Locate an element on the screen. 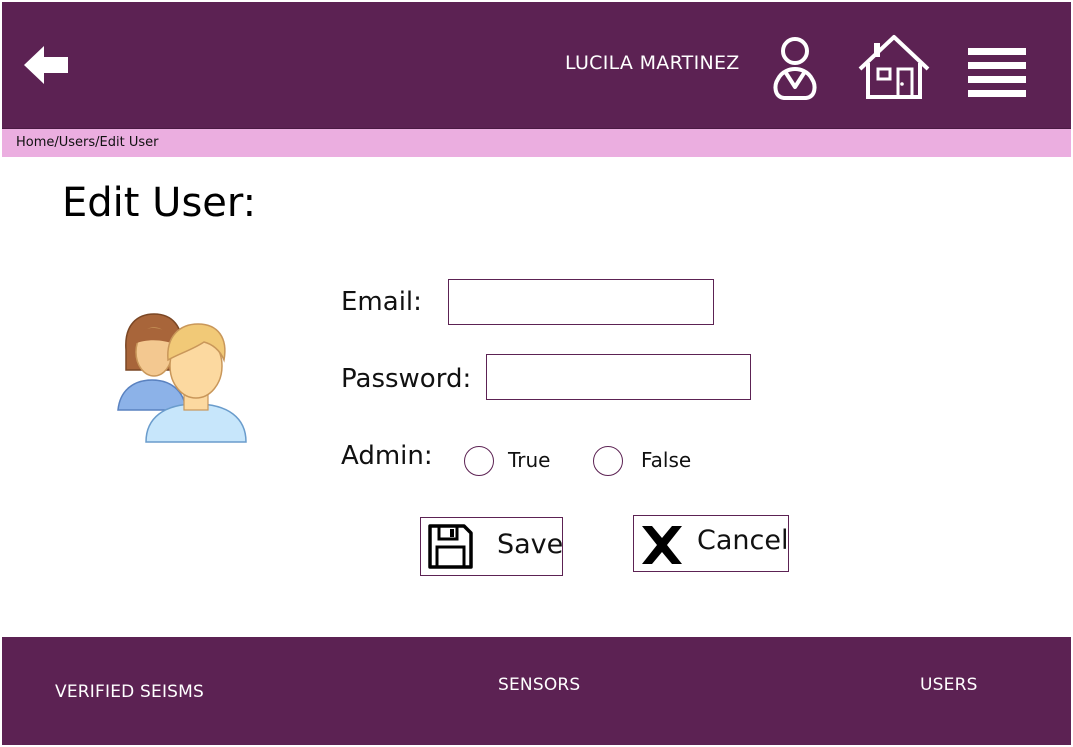 This screenshot has width=1073, height=747. hamburger-menu-icon is located at coordinates (997, 72).